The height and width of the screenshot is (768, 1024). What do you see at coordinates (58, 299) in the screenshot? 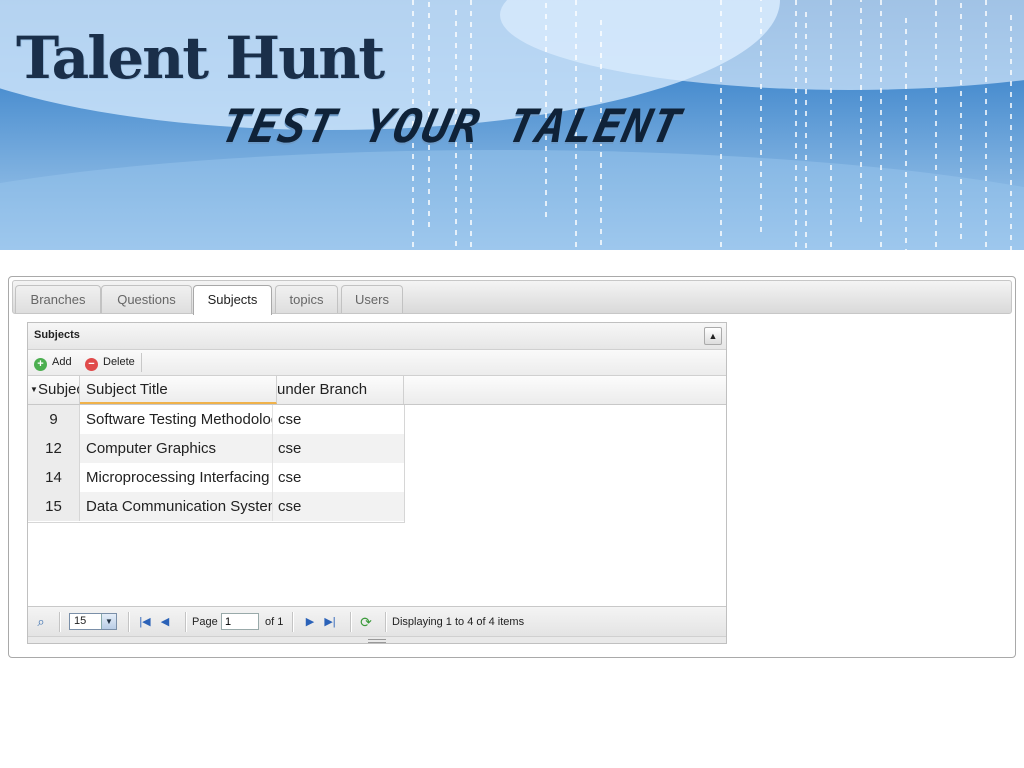
I see `tab-branches: Branches` at bounding box center [58, 299].